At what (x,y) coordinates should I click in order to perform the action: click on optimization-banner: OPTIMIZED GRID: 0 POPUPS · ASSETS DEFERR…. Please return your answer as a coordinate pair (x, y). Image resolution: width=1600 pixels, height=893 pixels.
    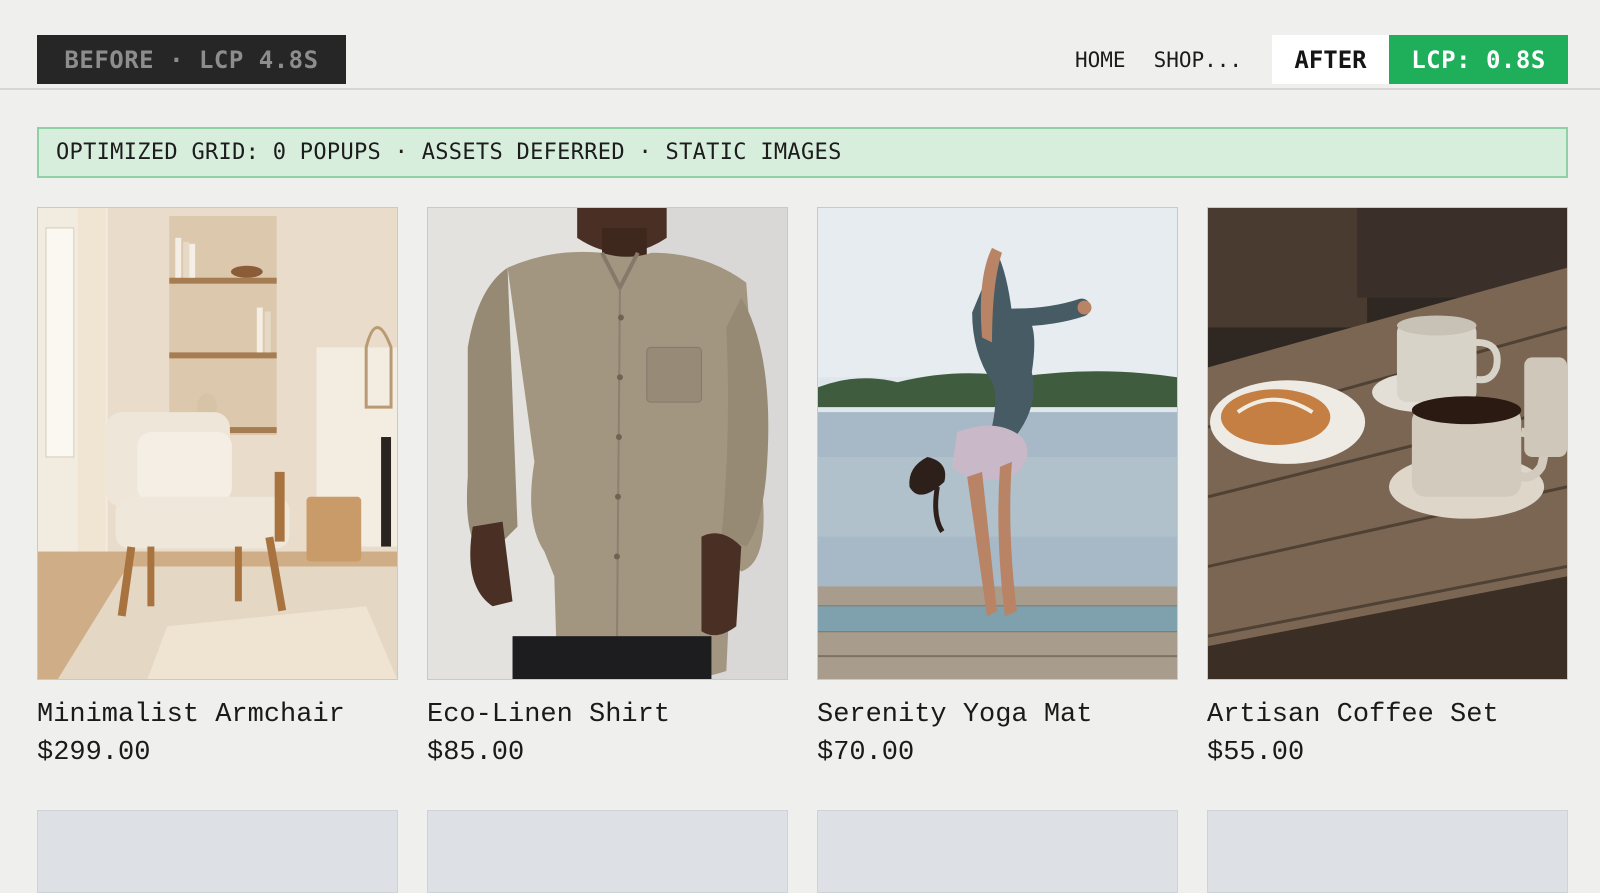
    Looking at the image, I should click on (802, 152).